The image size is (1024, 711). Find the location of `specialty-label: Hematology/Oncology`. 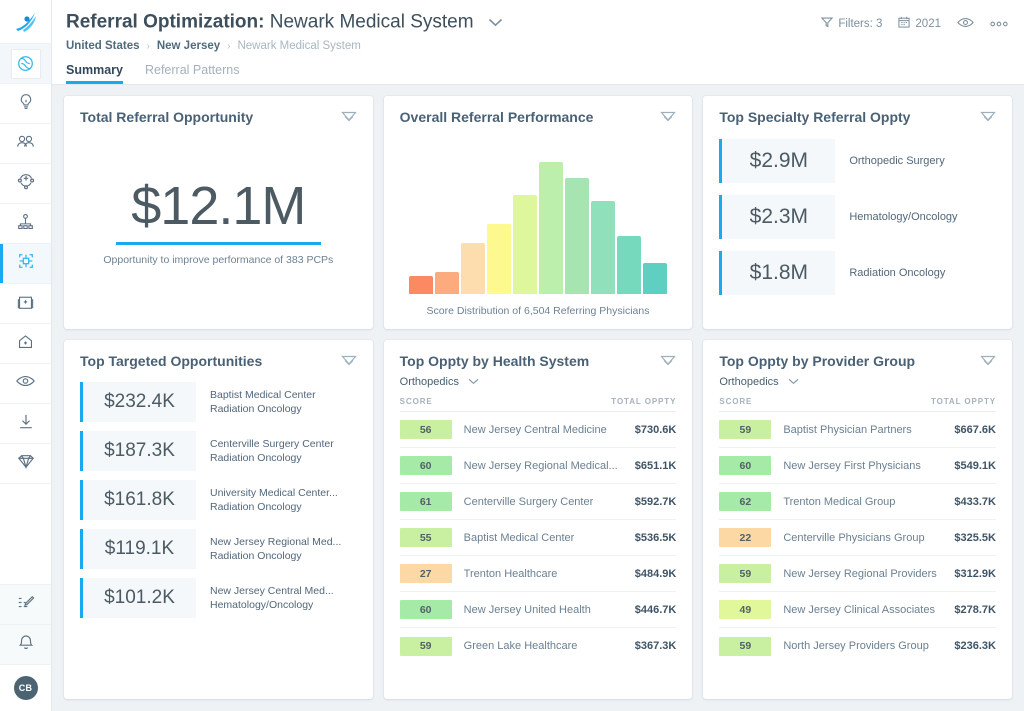

specialty-label: Hematology/Oncology is located at coordinates (903, 217).